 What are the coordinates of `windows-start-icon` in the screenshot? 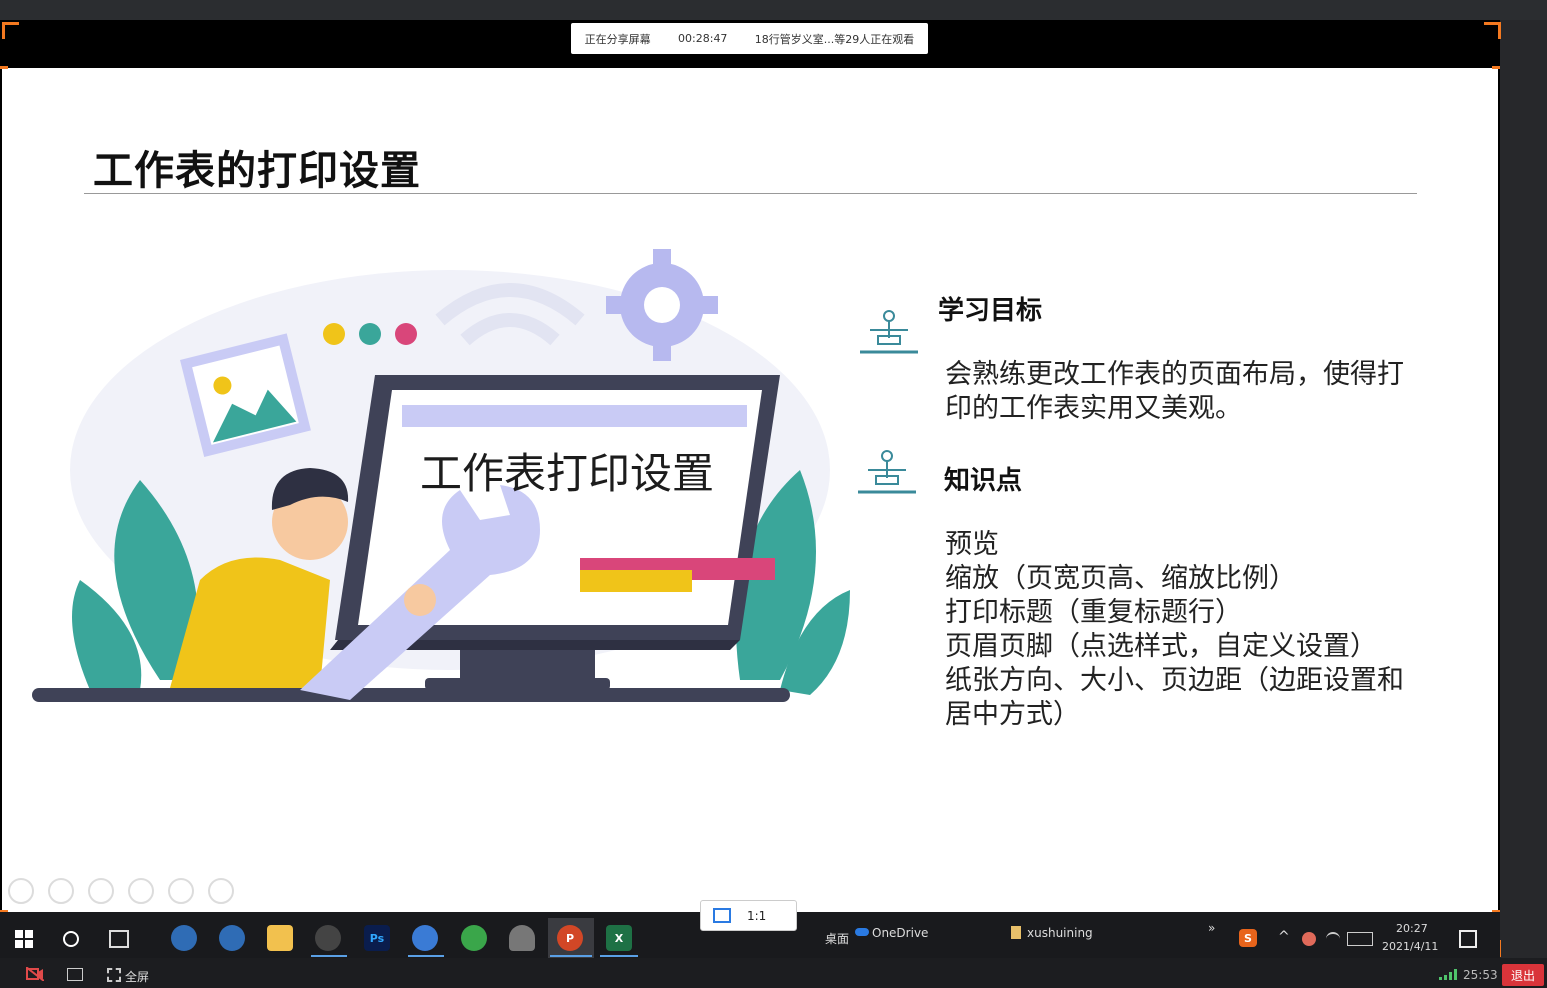 It's located at (24, 939).